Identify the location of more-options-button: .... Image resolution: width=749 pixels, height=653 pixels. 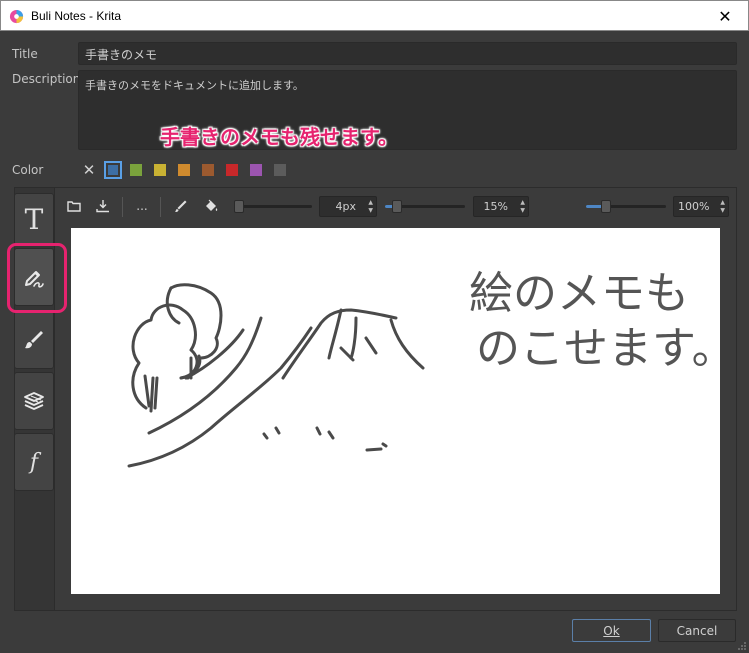
(142, 206).